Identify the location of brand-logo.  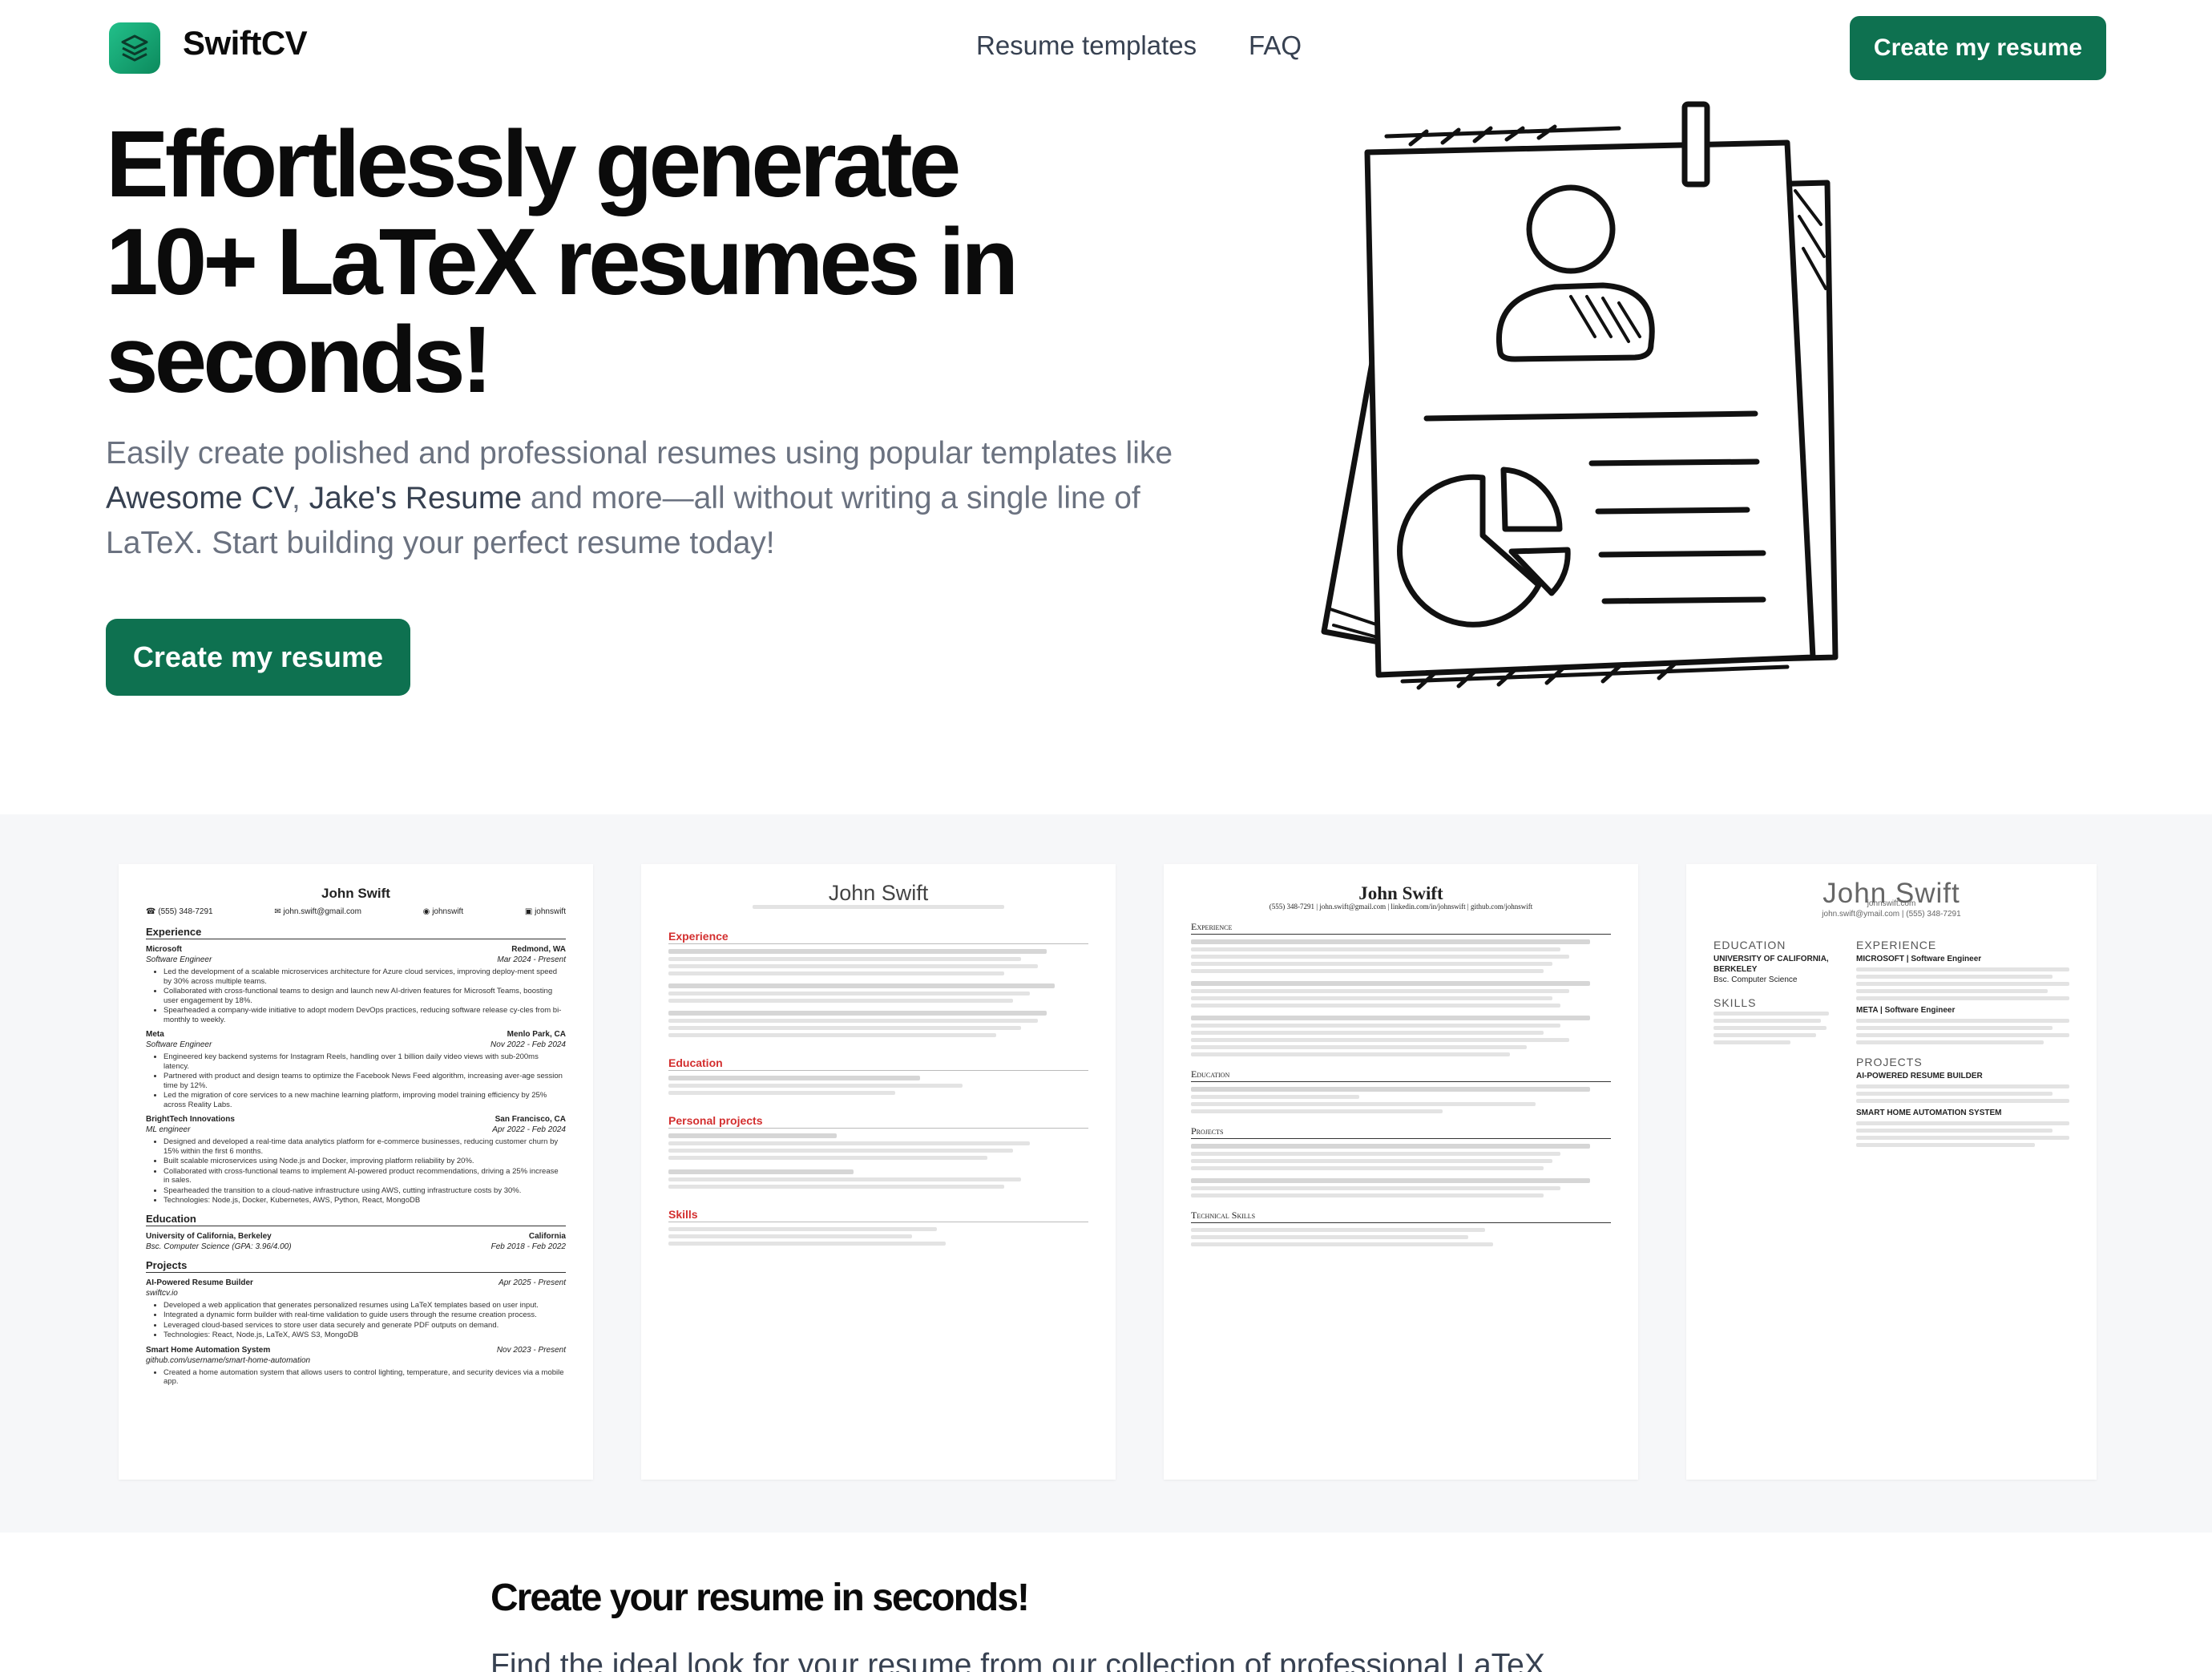
(134, 48).